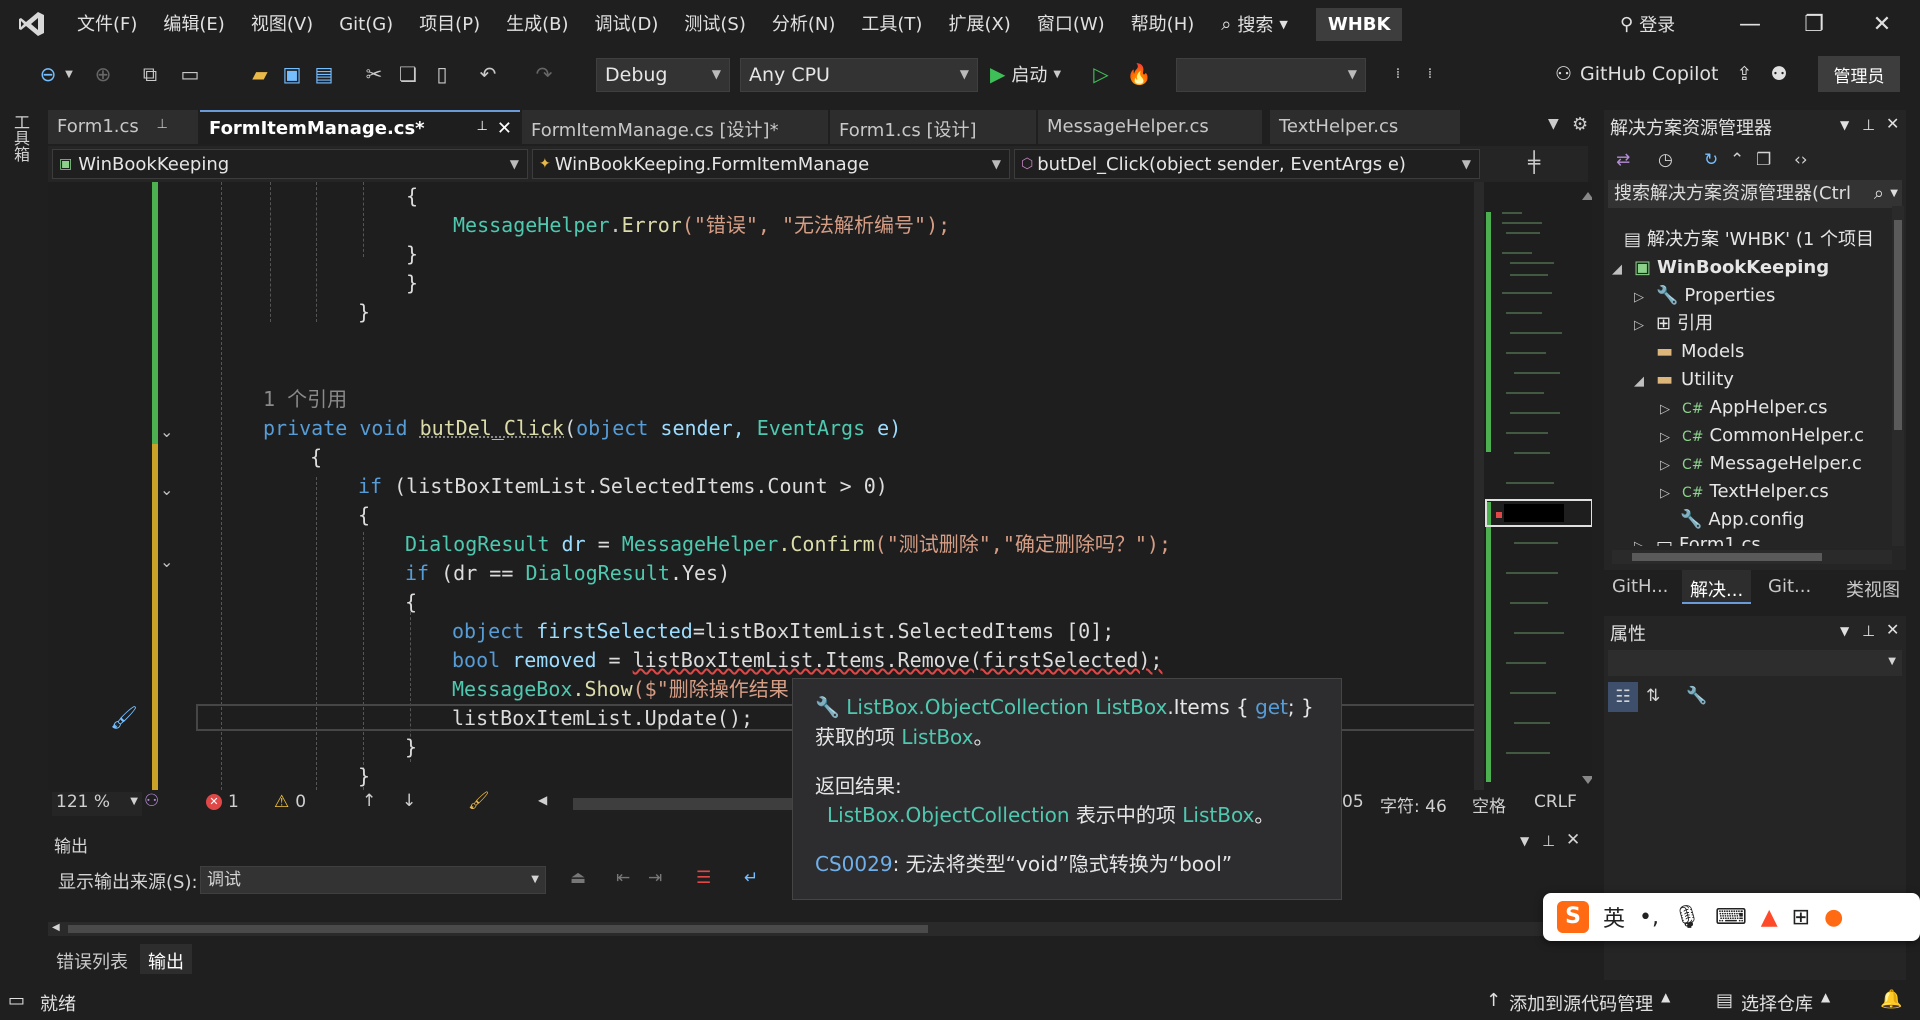  What do you see at coordinates (324, 74) in the screenshot?
I see `save-all-icon: ▤` at bounding box center [324, 74].